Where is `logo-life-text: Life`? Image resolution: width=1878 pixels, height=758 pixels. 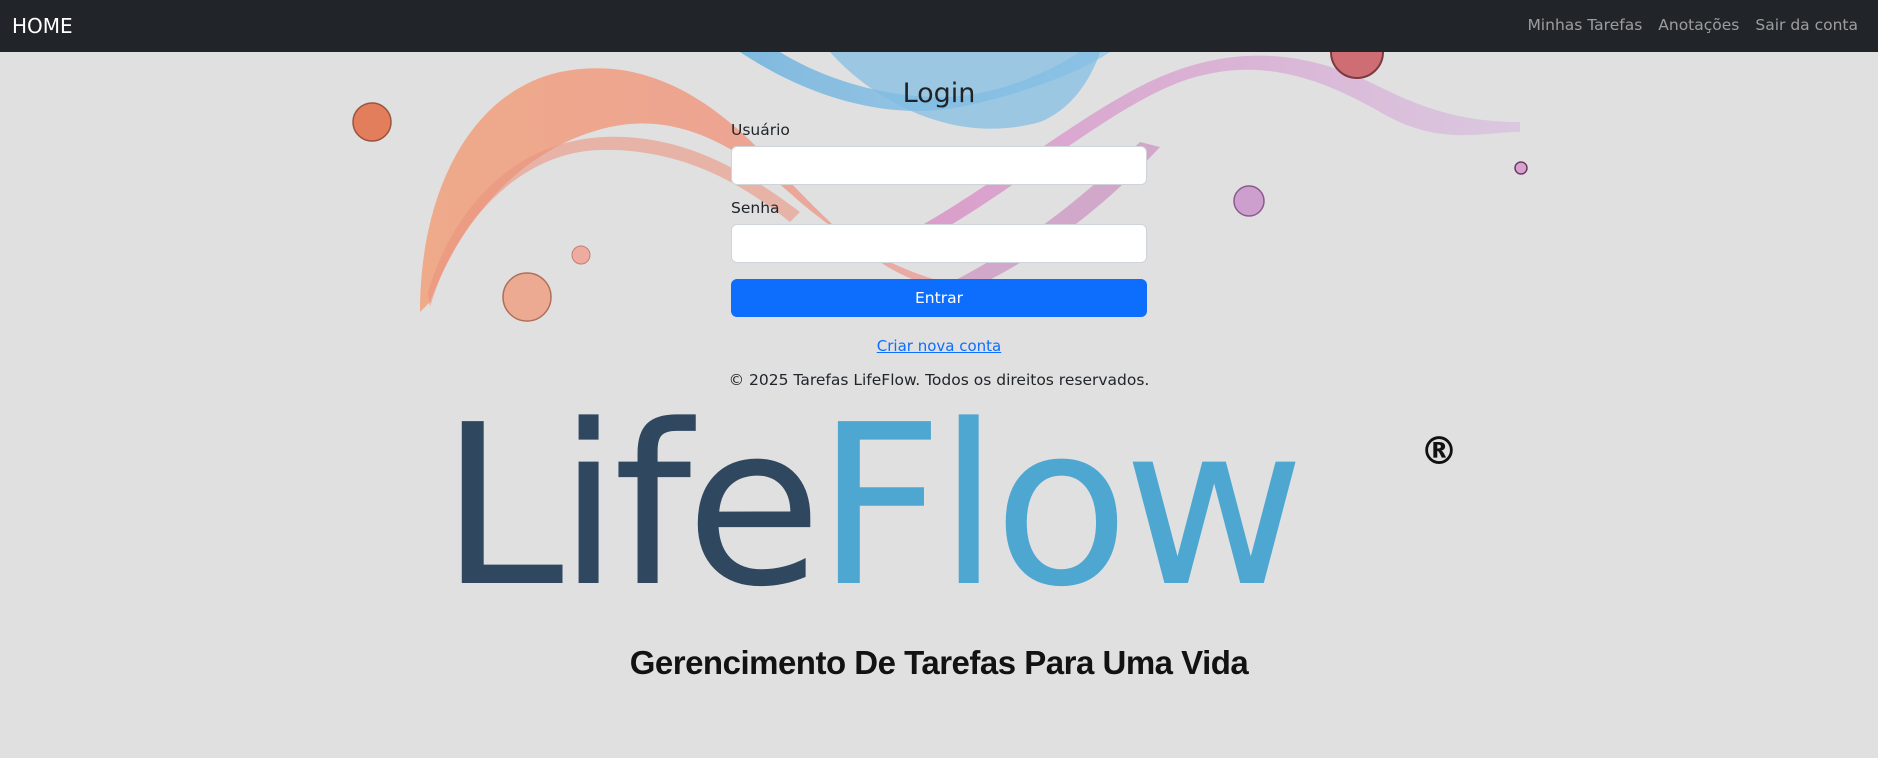 logo-life-text: Life is located at coordinates (631, 507).